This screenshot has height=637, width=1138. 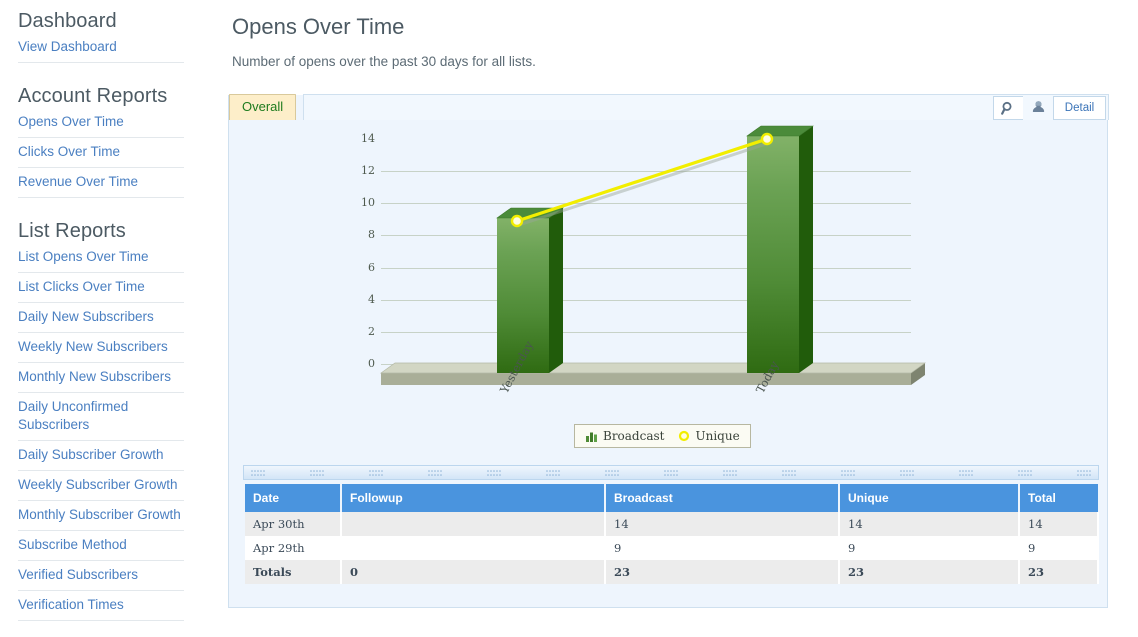 What do you see at coordinates (368, 171) in the screenshot?
I see `ytick-12: 12` at bounding box center [368, 171].